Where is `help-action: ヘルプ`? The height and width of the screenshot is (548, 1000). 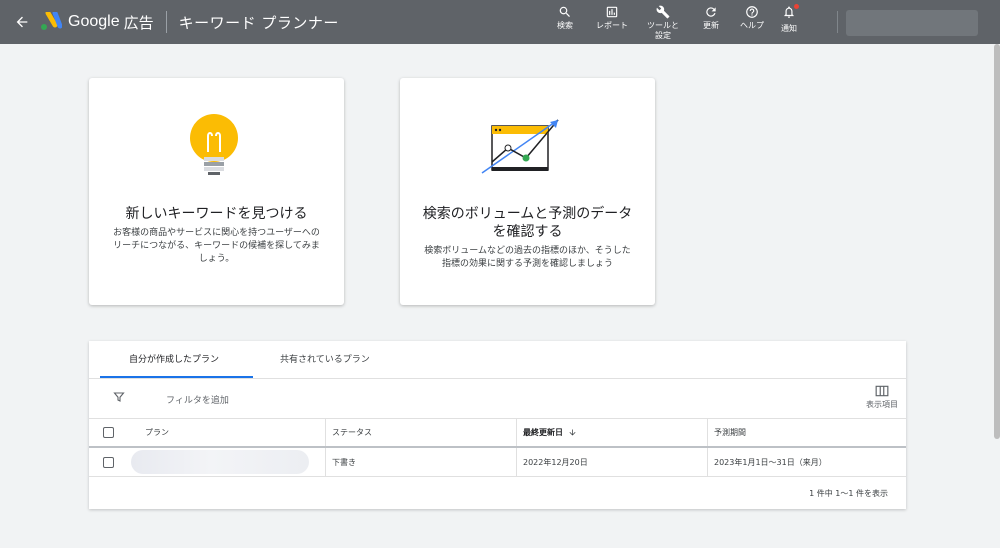
help-action: ヘルプ is located at coordinates (752, 18).